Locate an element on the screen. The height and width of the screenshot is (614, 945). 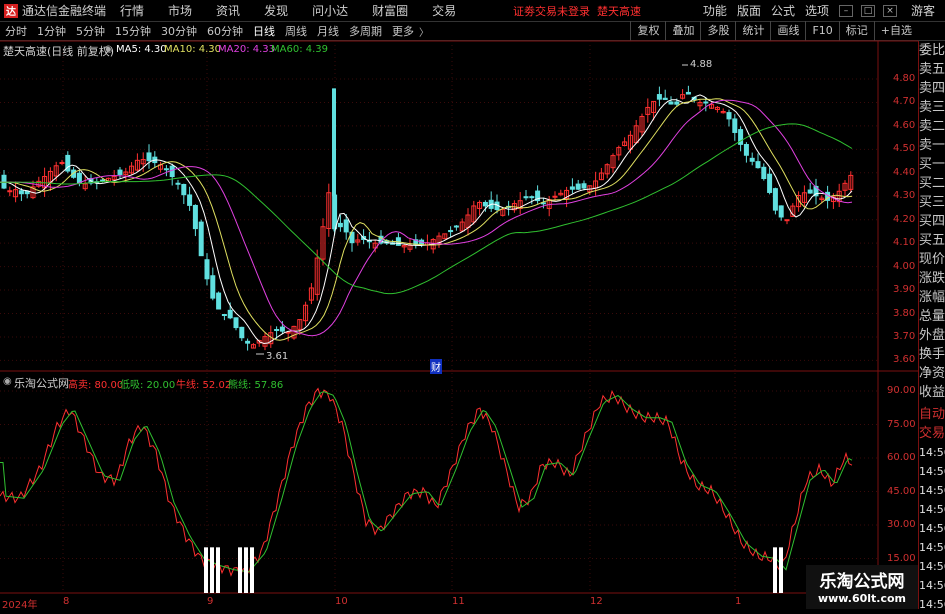
price-tick-label: 3.60 is located at coordinates (904, 360).